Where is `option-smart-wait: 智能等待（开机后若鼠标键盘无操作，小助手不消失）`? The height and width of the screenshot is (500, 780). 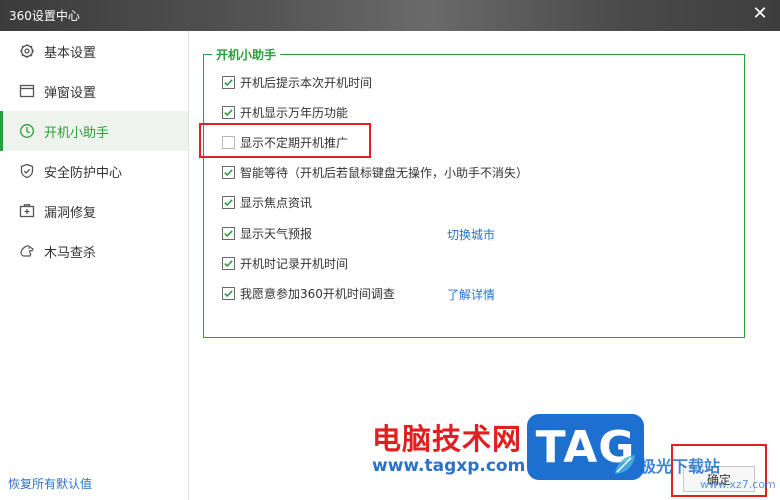 option-smart-wait: 智能等待（开机后若鼠标键盘无操作，小助手不消失） is located at coordinates (375, 172).